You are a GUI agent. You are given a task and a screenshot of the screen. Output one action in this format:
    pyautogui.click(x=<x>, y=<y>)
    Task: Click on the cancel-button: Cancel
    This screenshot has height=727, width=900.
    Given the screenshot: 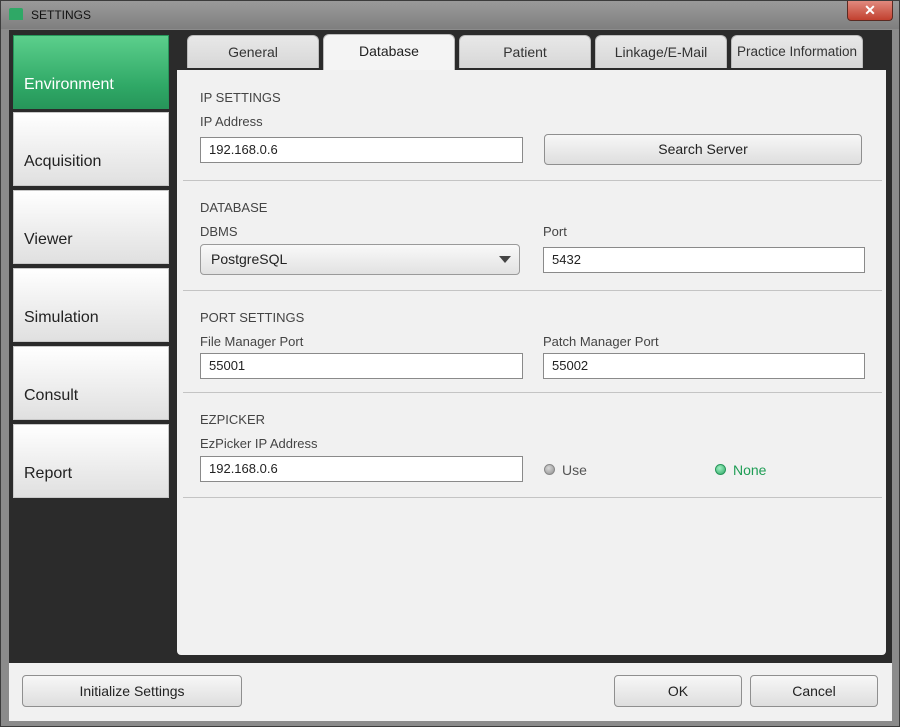 What is the action you would take?
    pyautogui.click(x=814, y=691)
    